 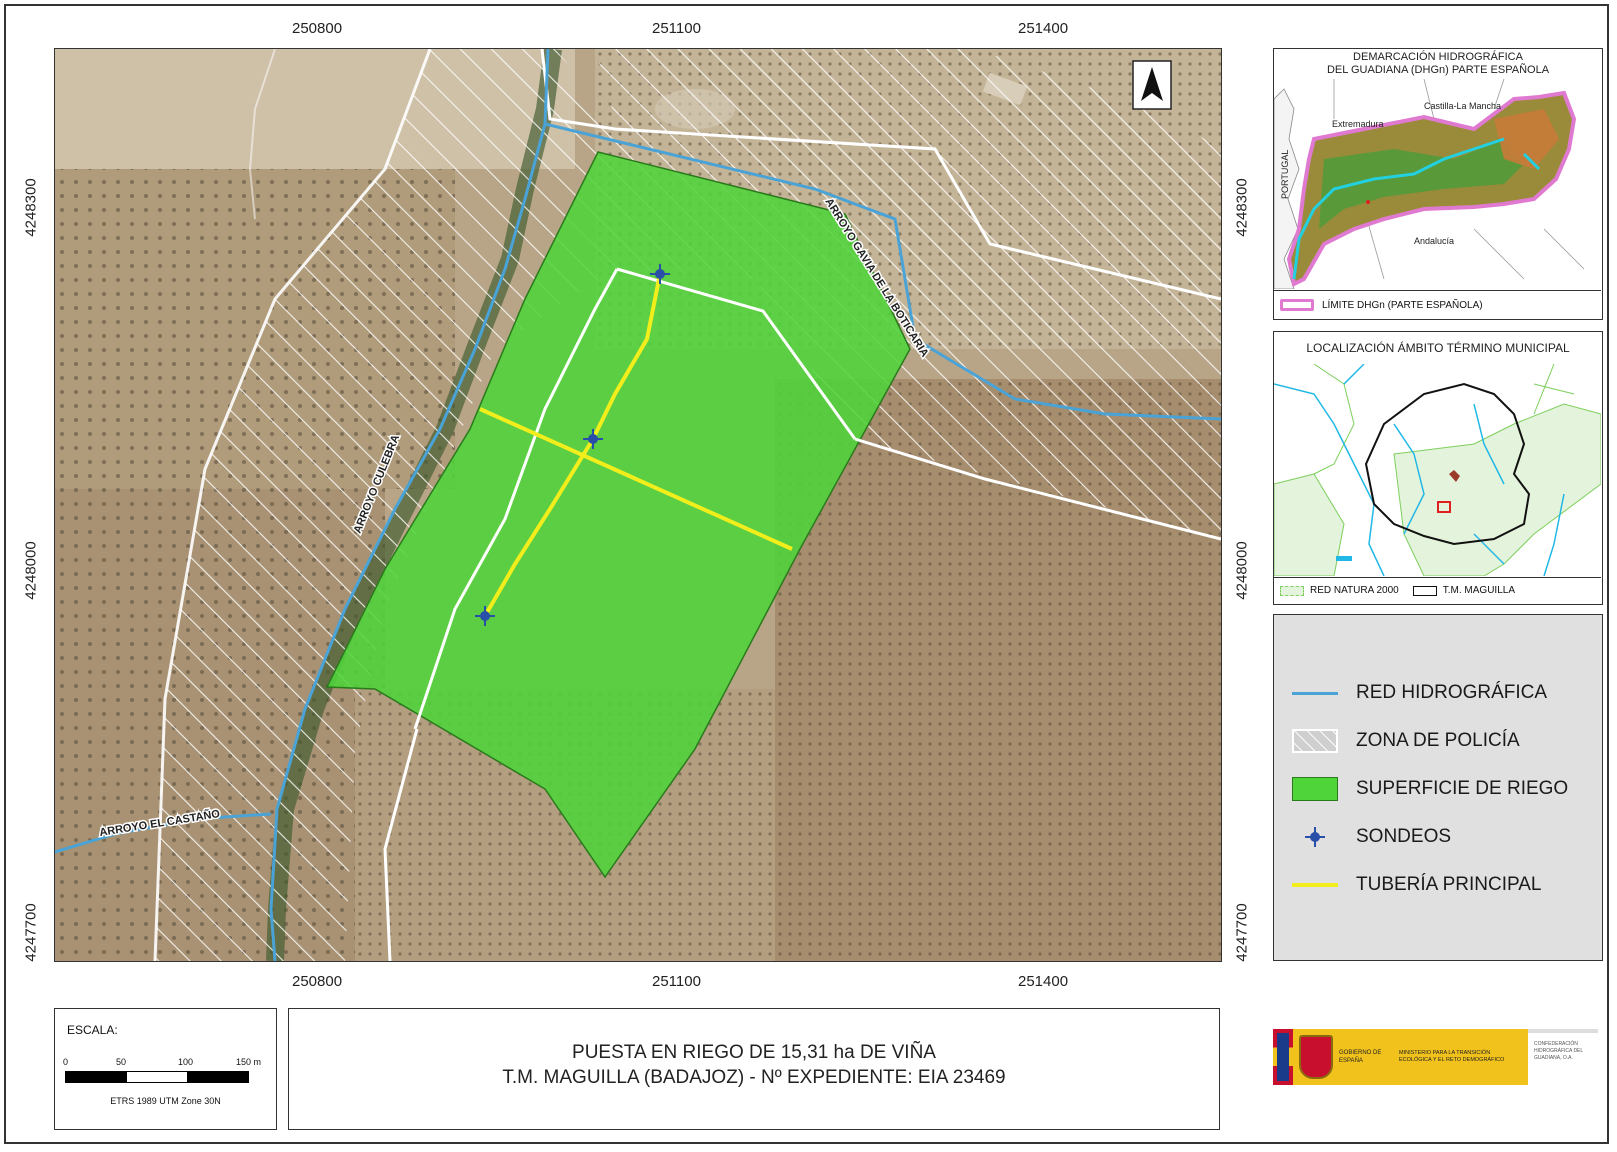 I want to click on label-extremadura: Extremadura, so click(x=1358, y=124).